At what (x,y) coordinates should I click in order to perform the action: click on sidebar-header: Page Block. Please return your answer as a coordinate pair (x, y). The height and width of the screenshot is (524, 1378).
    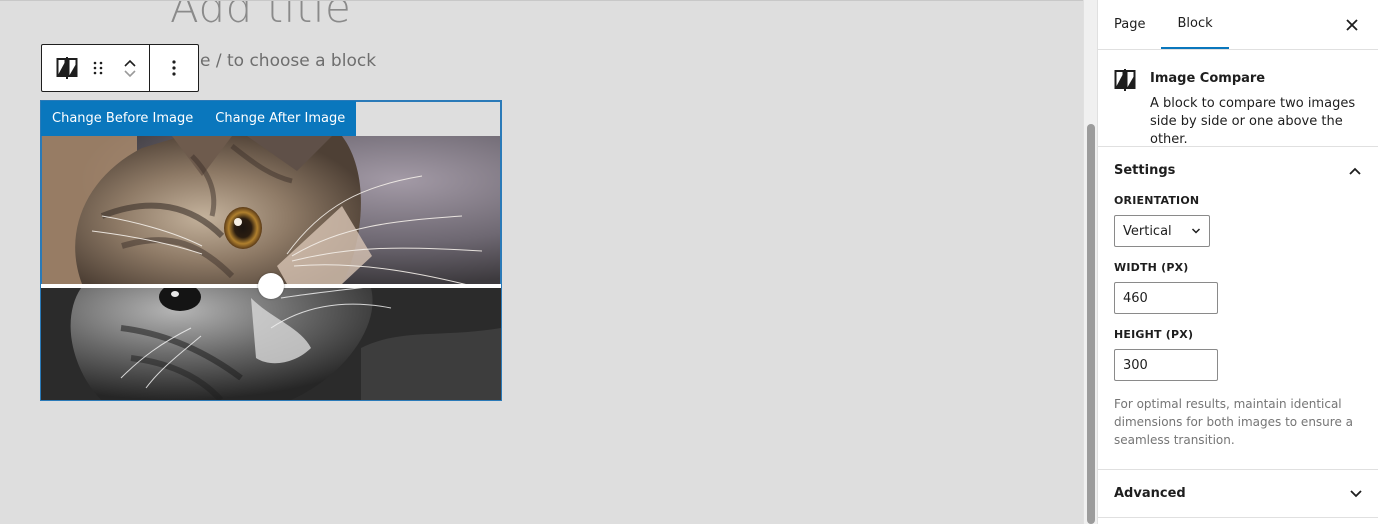
    Looking at the image, I should click on (1238, 25).